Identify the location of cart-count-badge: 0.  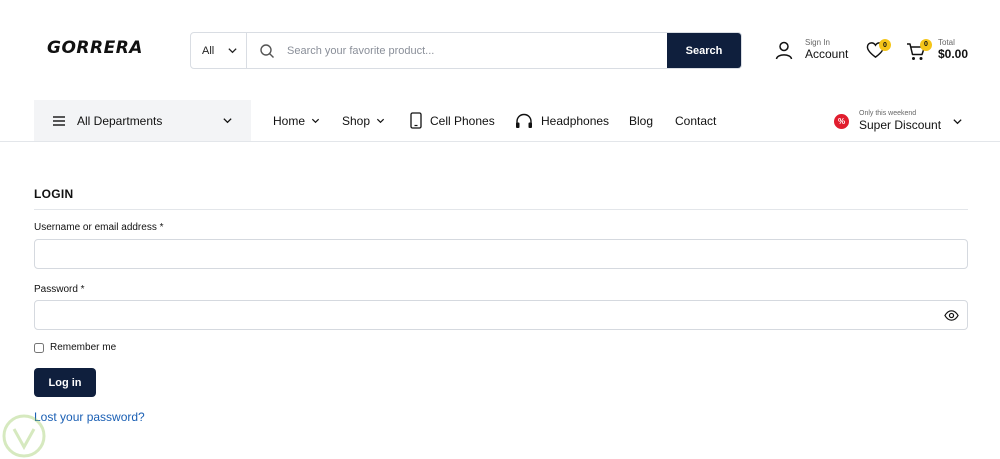
(926, 44).